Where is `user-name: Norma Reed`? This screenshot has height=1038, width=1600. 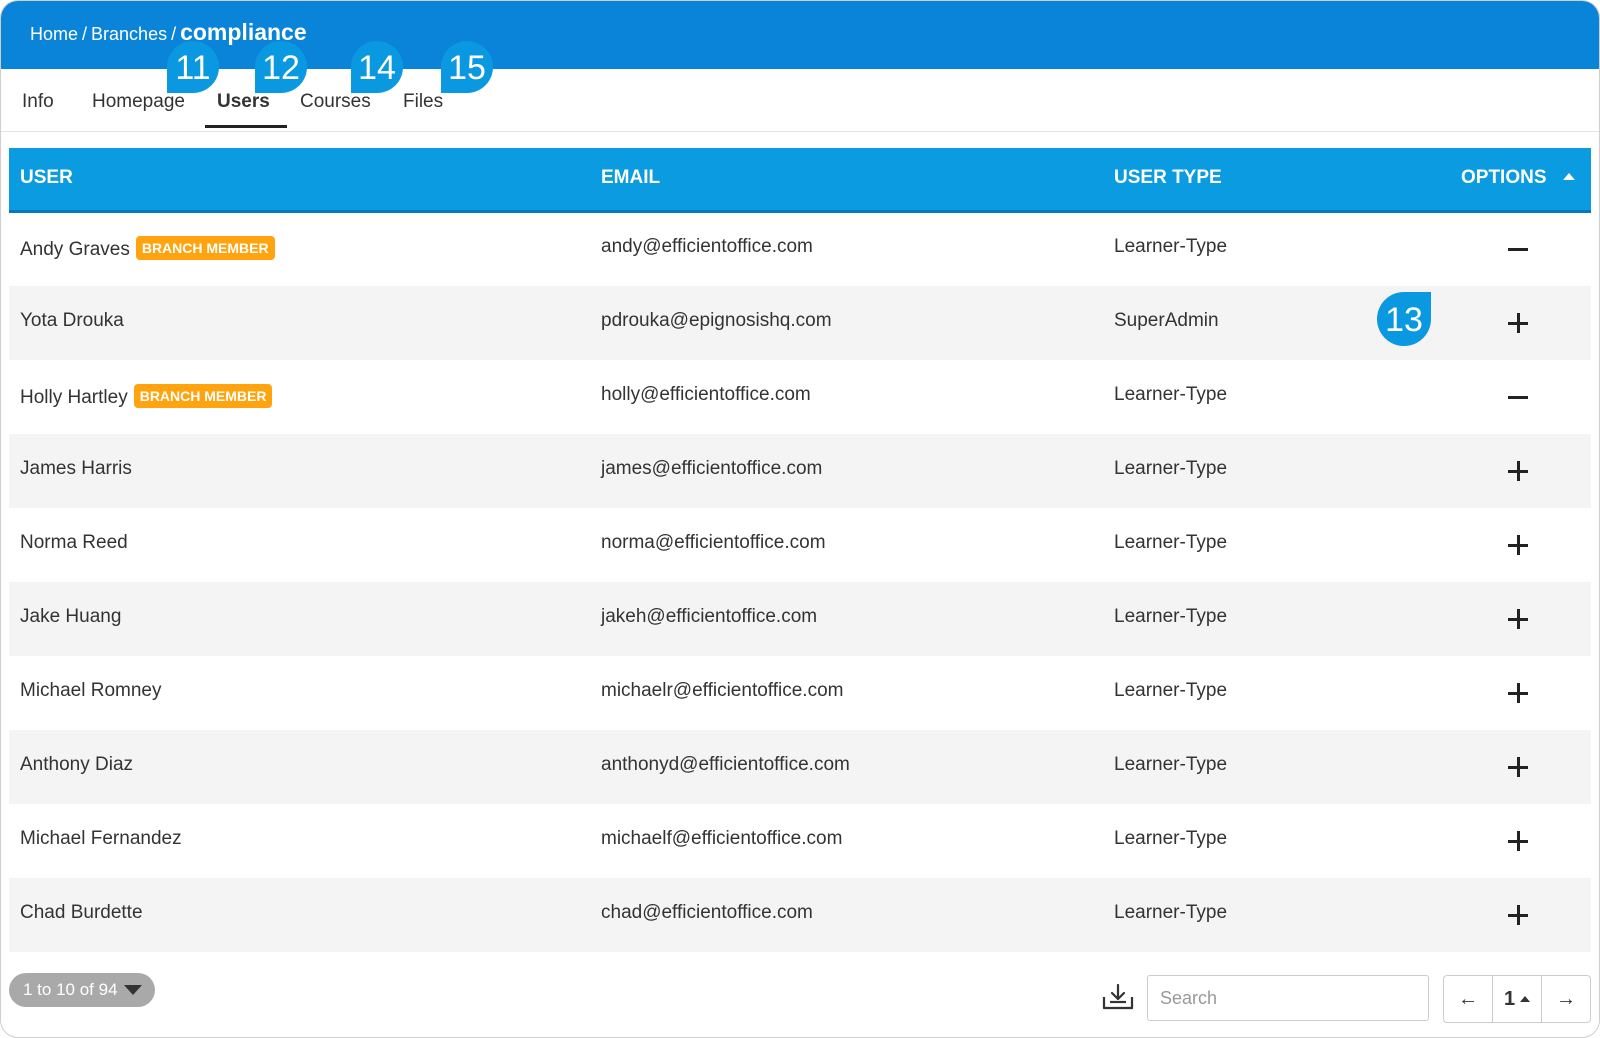
user-name: Norma Reed is located at coordinates (74, 542).